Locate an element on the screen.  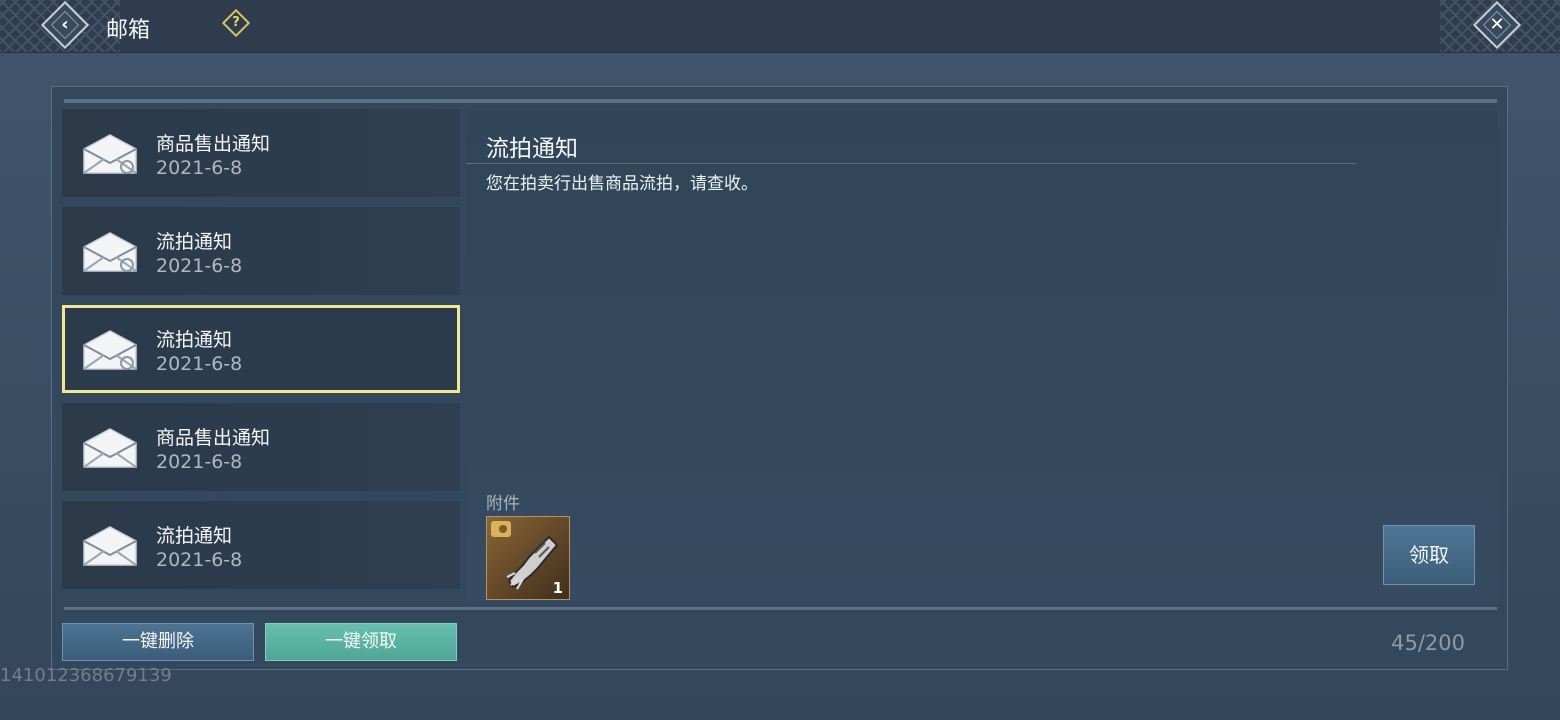
top-bar: ‹ 邮箱 ? ✕ is located at coordinates (780, 26).